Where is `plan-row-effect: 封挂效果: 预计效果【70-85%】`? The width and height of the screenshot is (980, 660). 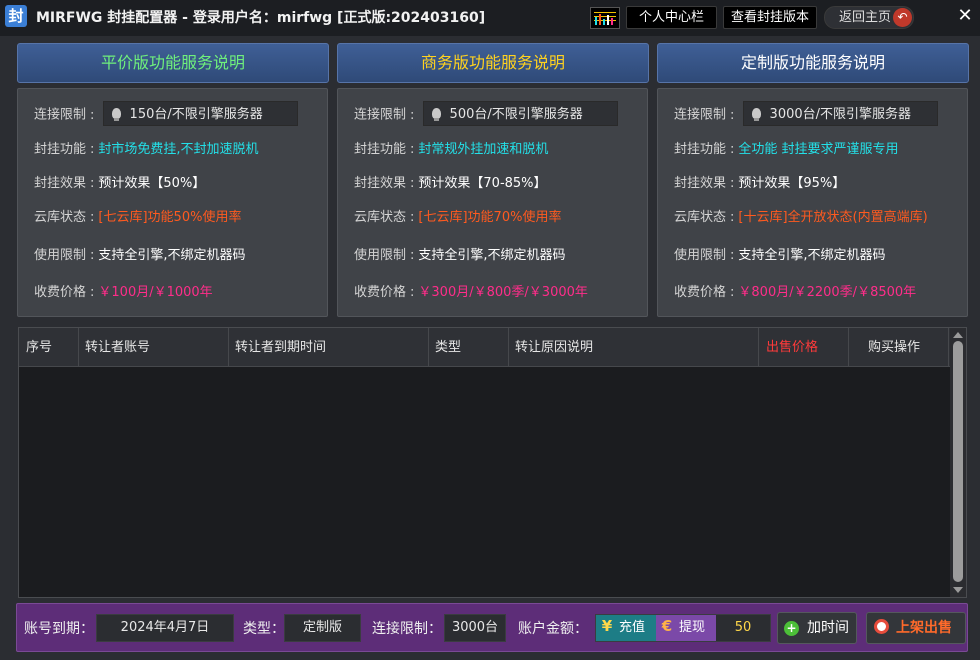 plan-row-effect: 封挂效果: 预计效果【70-85%】 is located at coordinates (450, 183).